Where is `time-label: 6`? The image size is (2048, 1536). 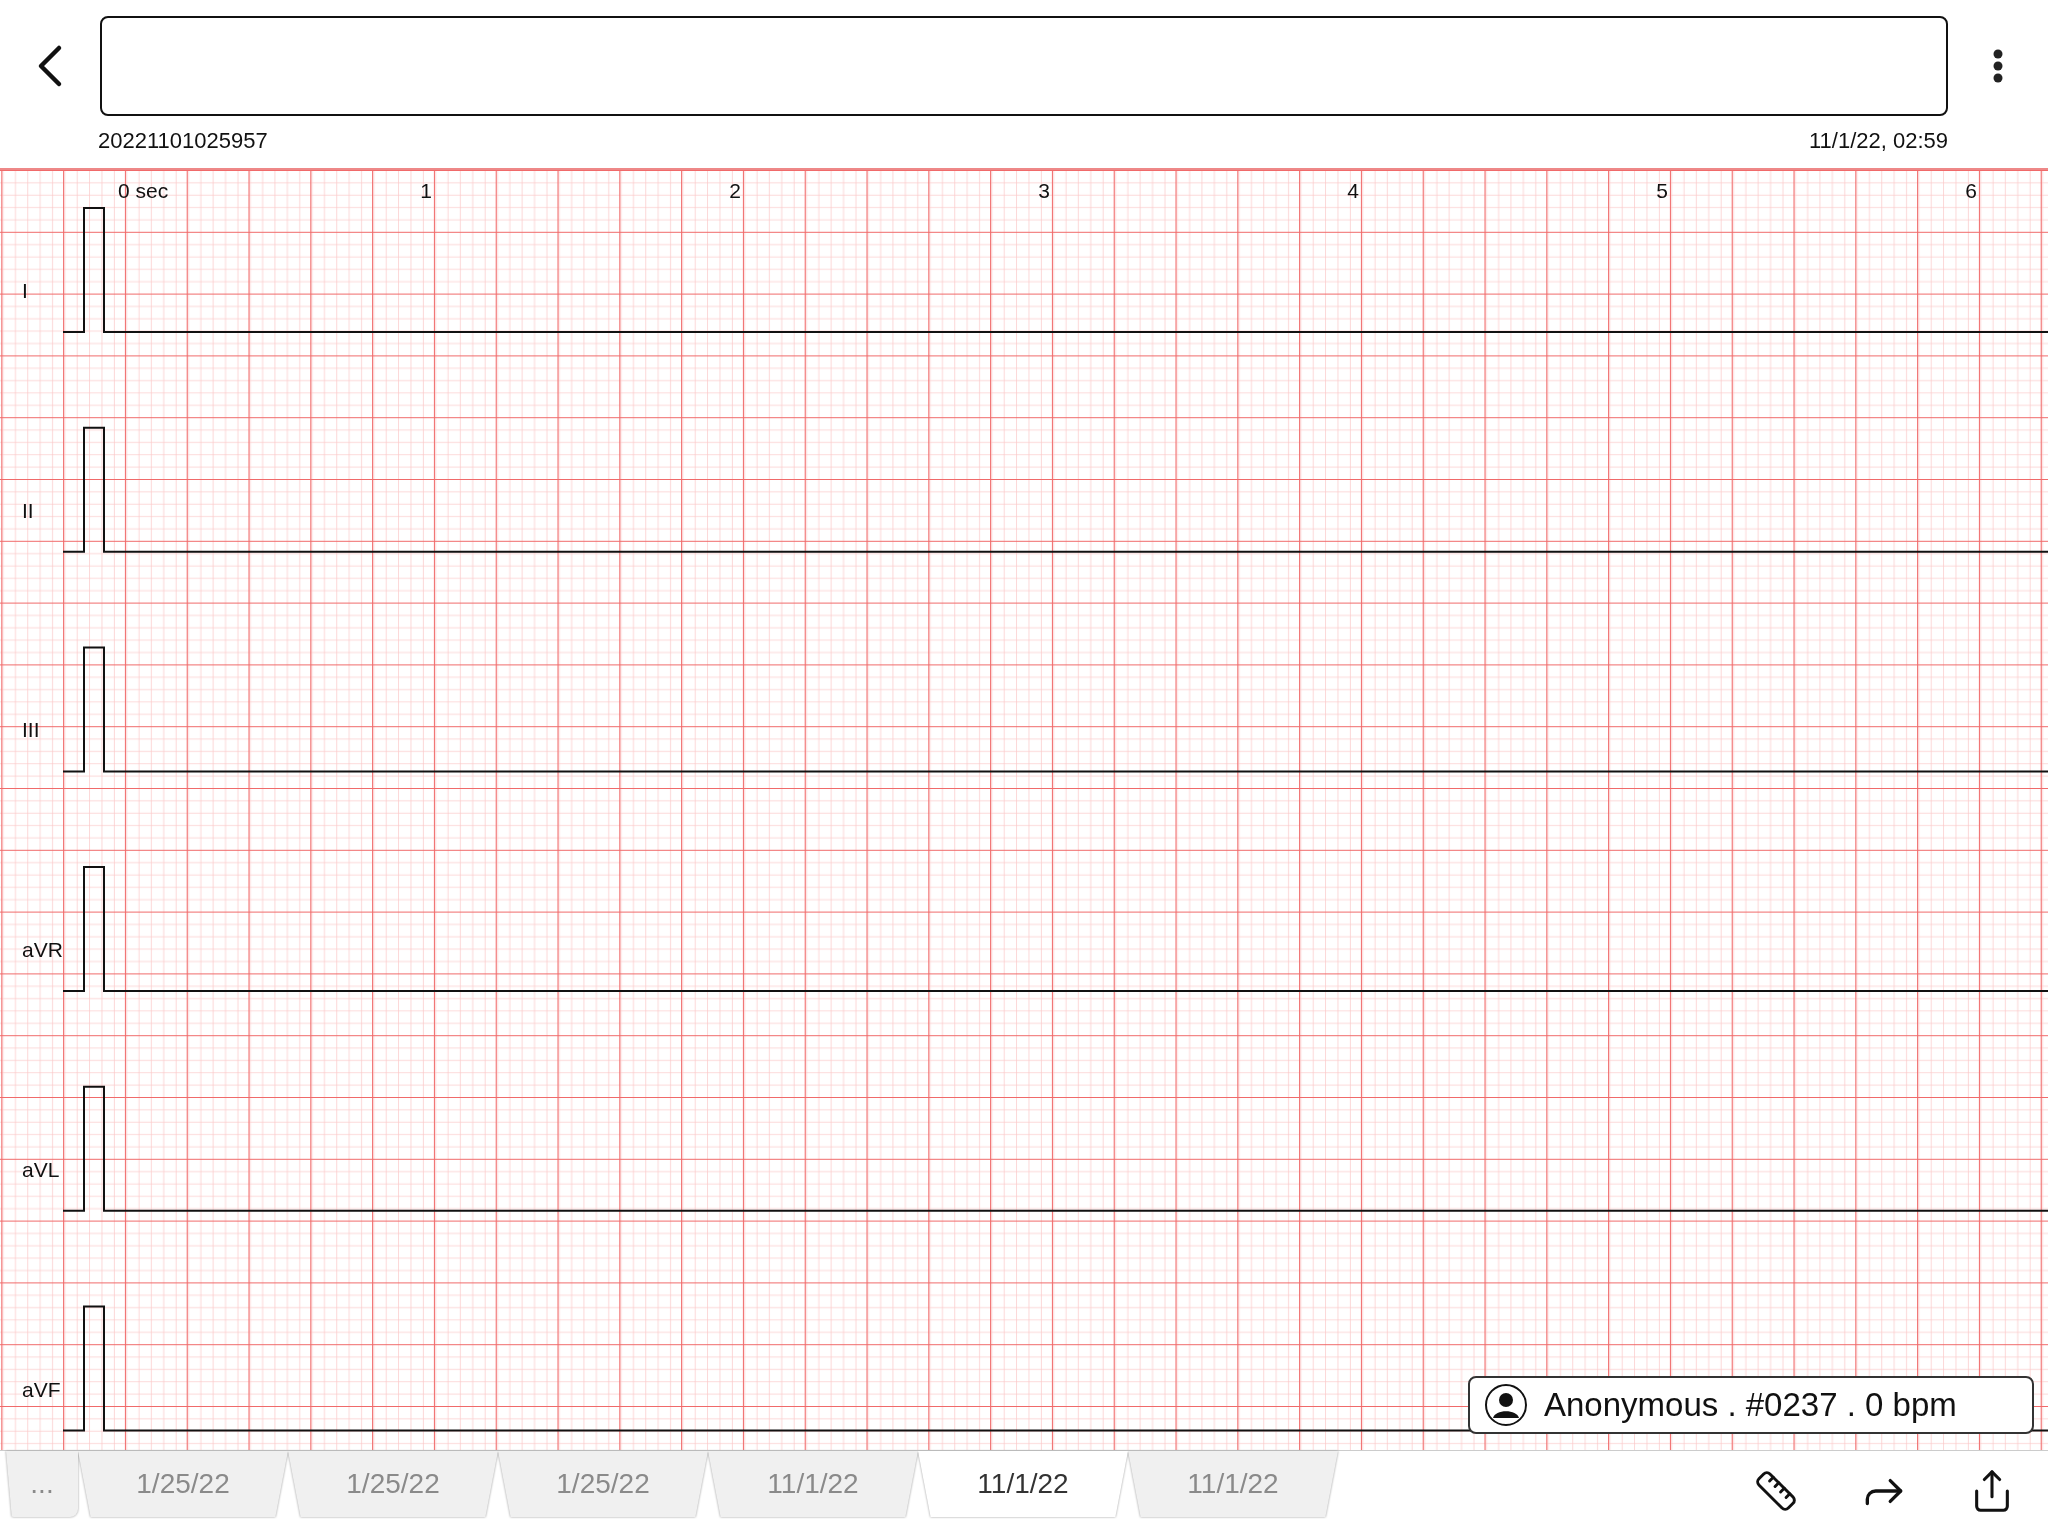
time-label: 6 is located at coordinates (1971, 190).